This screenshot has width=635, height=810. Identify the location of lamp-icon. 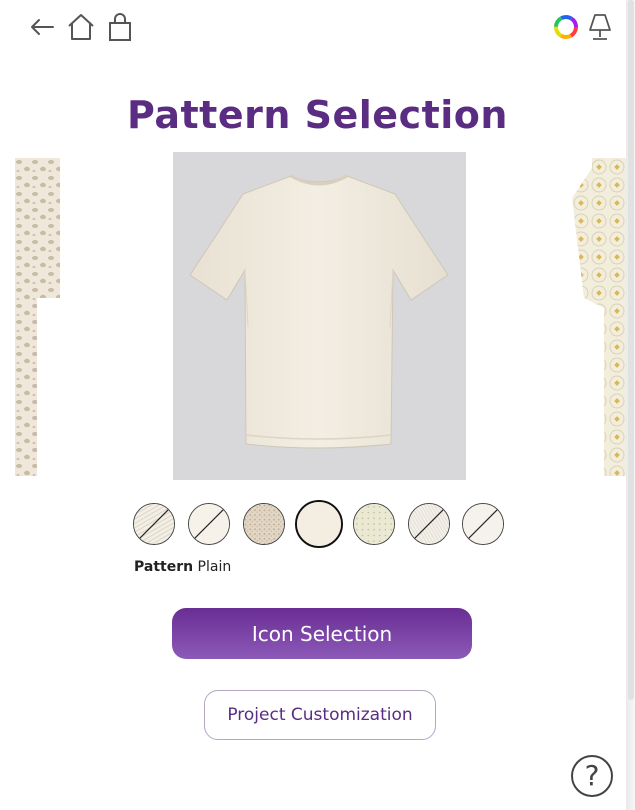
(600, 27).